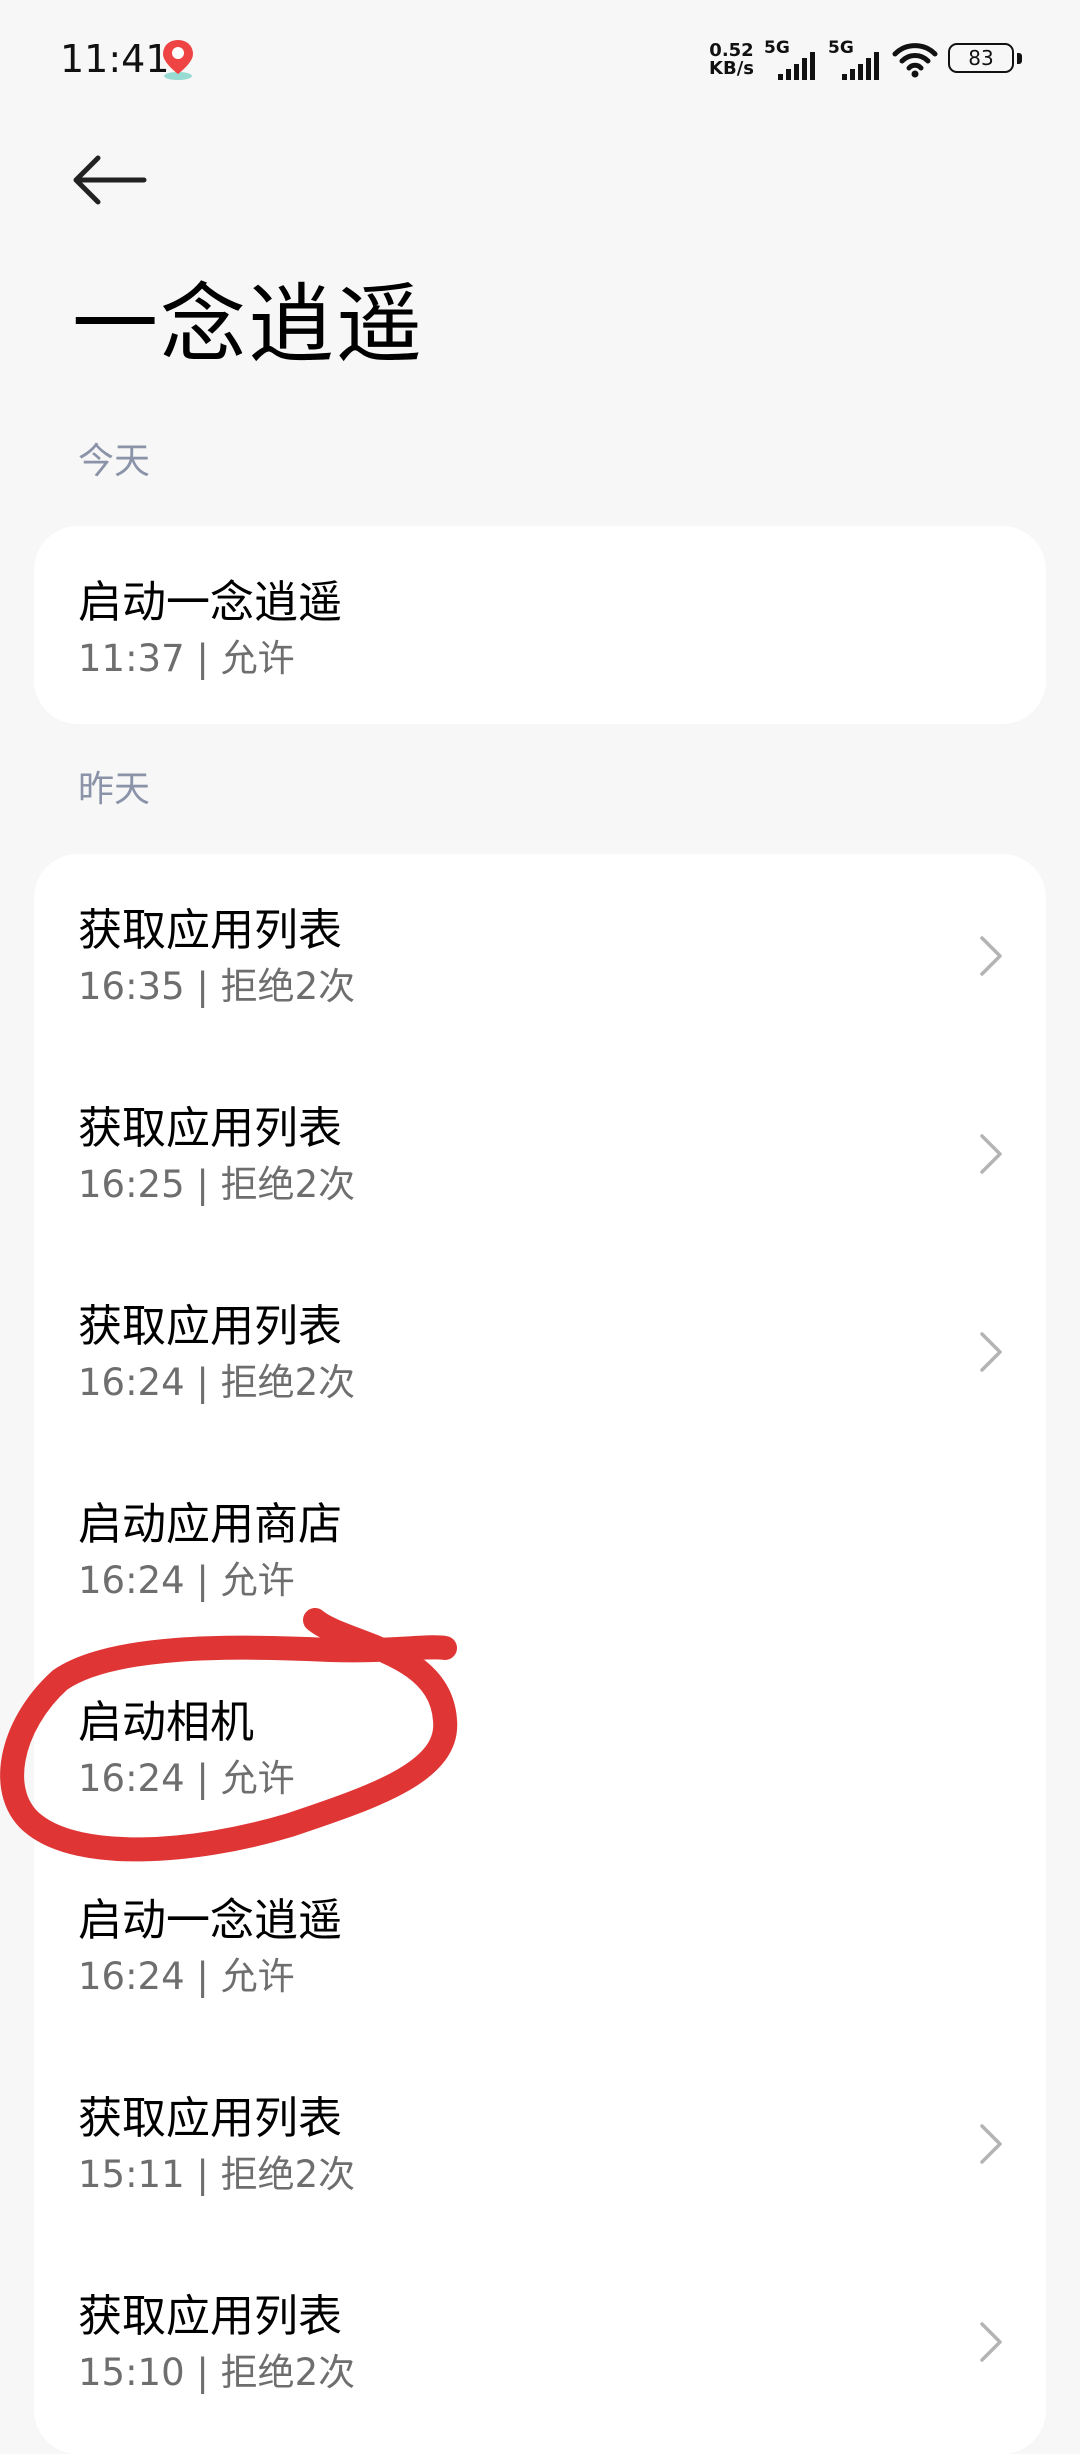  What do you see at coordinates (166, 1722) in the screenshot?
I see `list-item-title: 启动相机` at bounding box center [166, 1722].